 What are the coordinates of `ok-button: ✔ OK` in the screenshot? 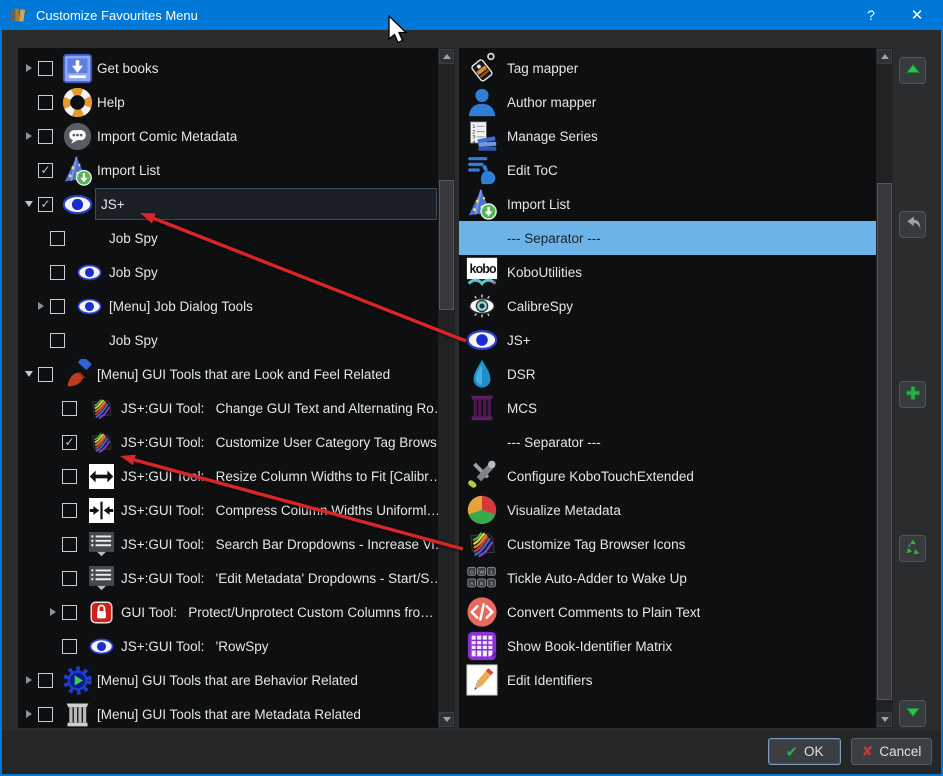 It's located at (804, 751).